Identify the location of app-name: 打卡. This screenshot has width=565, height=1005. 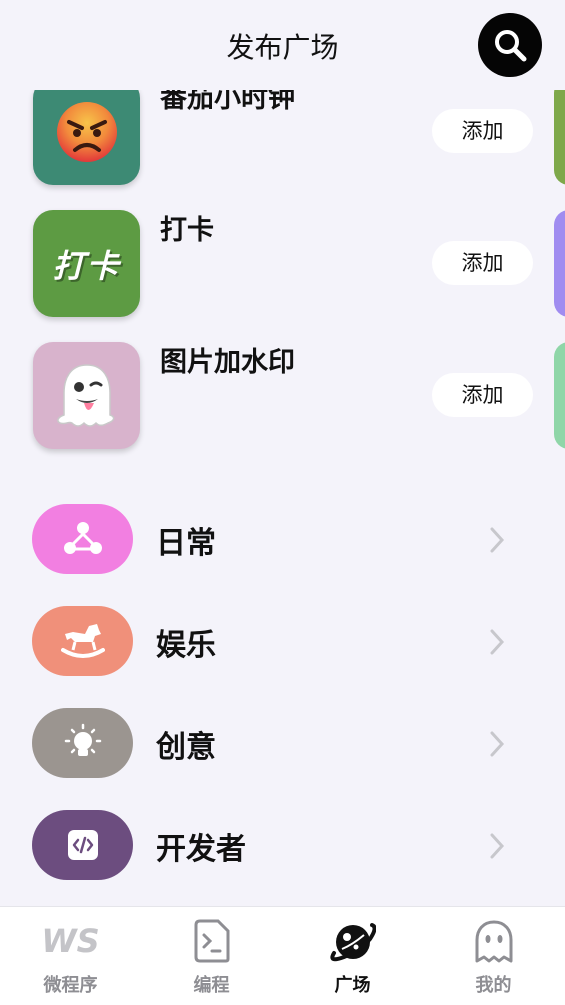
(187, 230).